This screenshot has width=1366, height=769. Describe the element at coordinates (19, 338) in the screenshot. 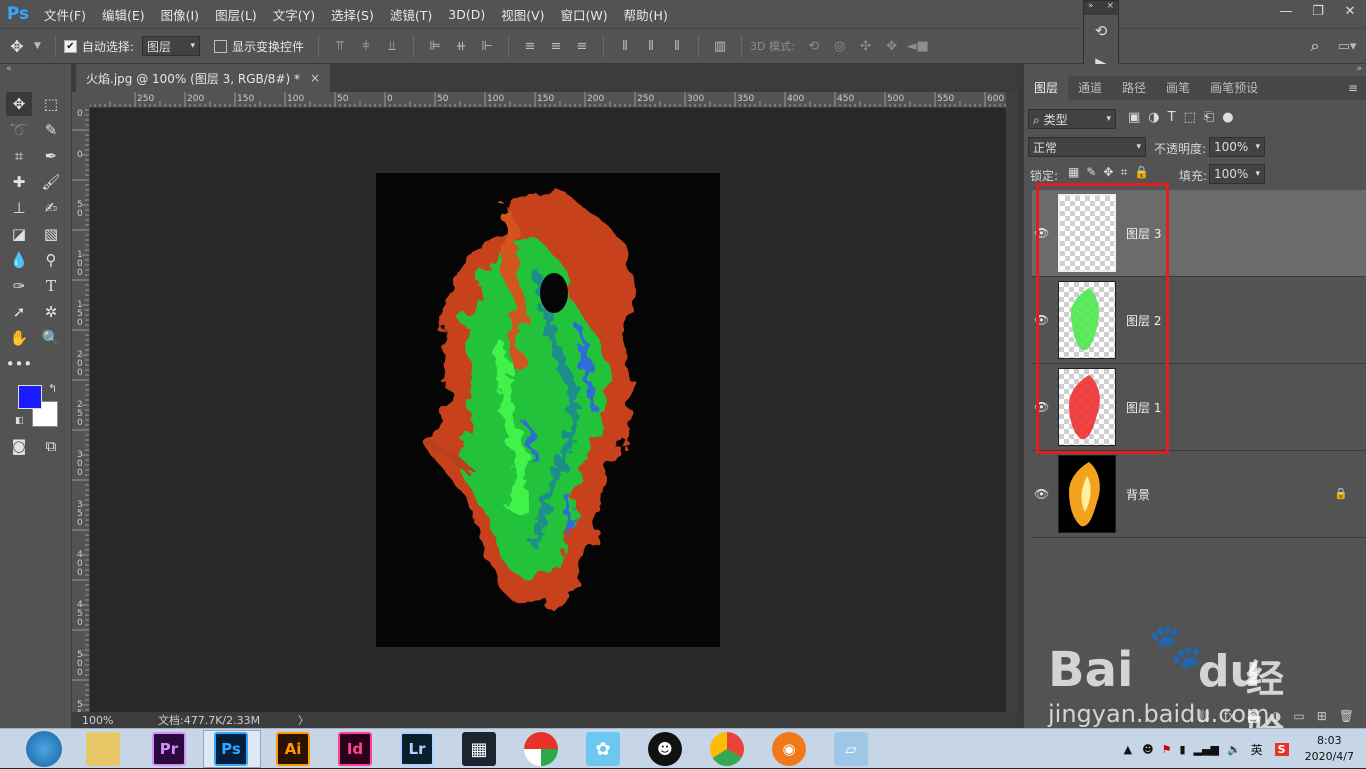

I see `hand-tool-icon: ✋` at that location.